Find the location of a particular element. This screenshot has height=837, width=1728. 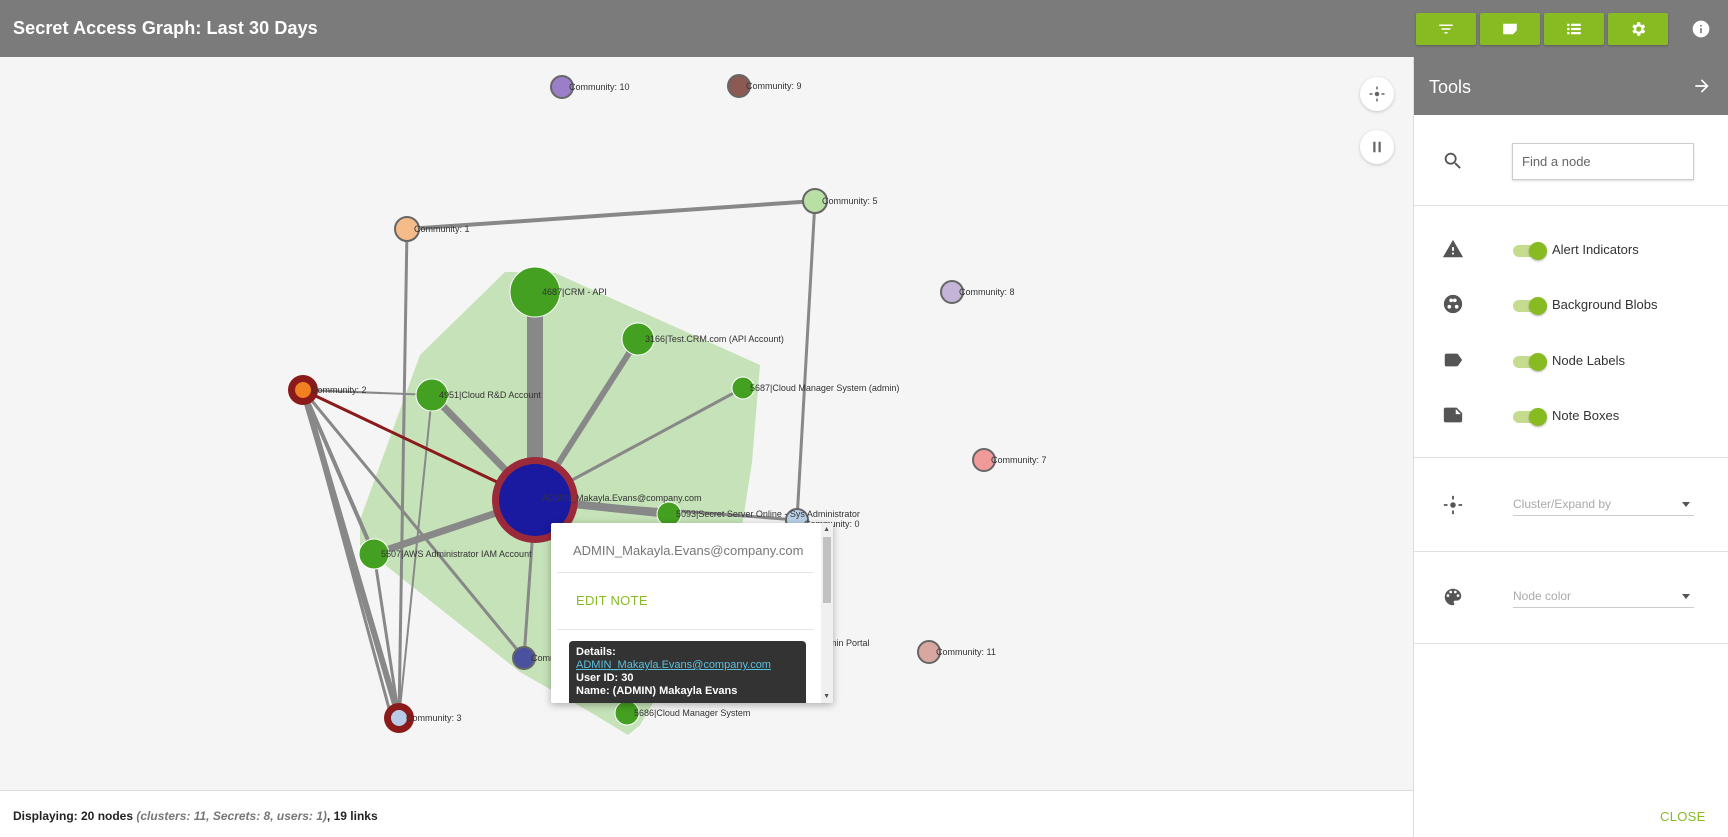

note-boxes-toggle is located at coordinates (1530, 417).